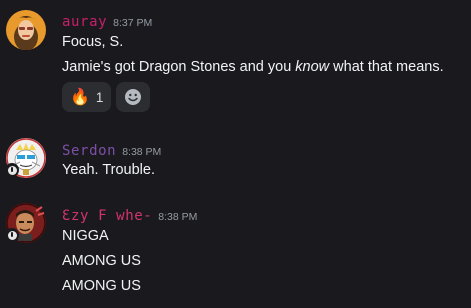 Image resolution: width=471 pixels, height=308 pixels. Describe the element at coordinates (312, 67) in the screenshot. I see `message-text-emphasis: know` at that location.